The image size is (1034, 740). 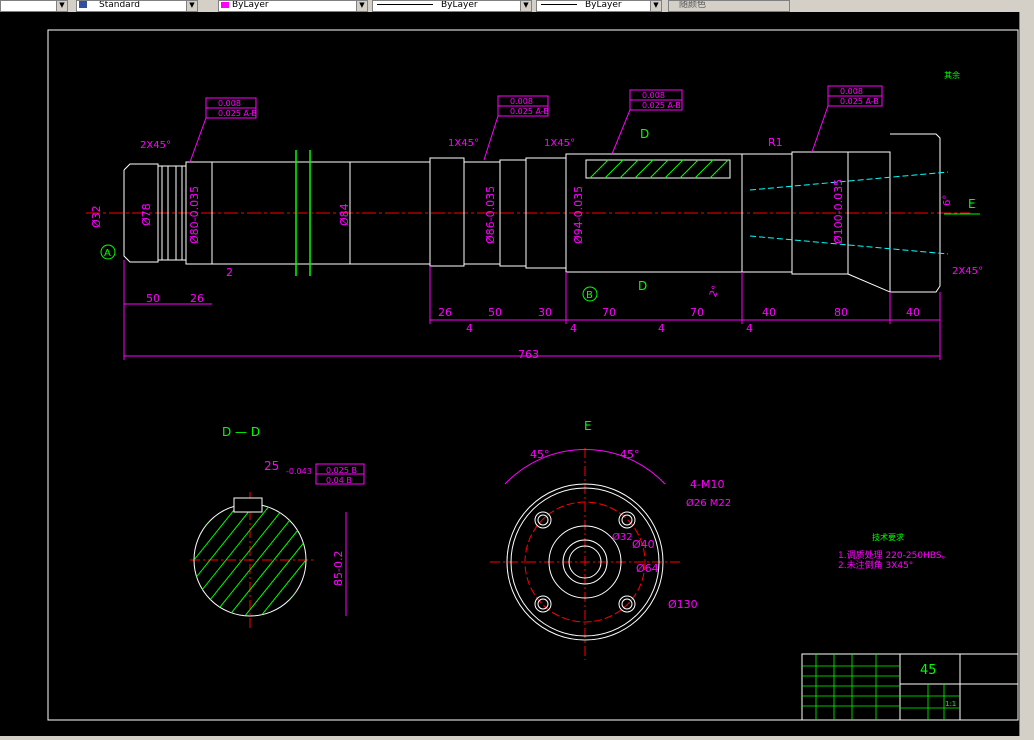 What do you see at coordinates (972, 204) in the screenshot?
I see `view-e-marker: E` at bounding box center [972, 204].